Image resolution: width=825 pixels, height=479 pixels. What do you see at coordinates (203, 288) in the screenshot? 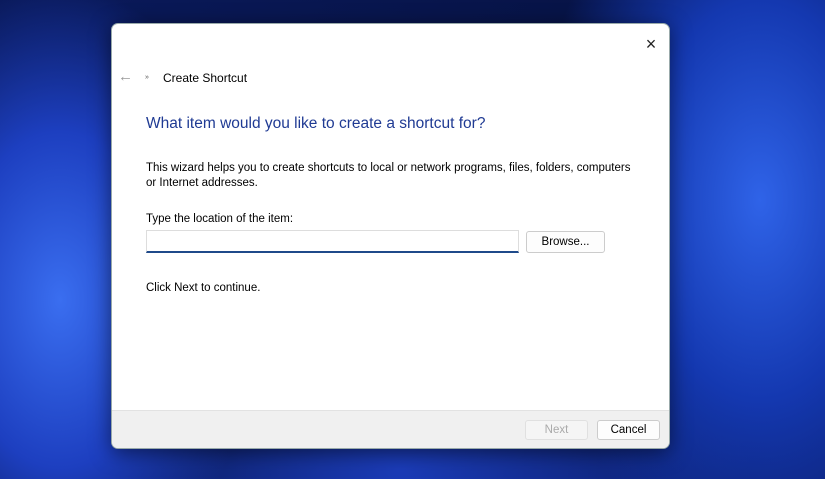
I see `continue-hint: Click Next to continue.` at bounding box center [203, 288].